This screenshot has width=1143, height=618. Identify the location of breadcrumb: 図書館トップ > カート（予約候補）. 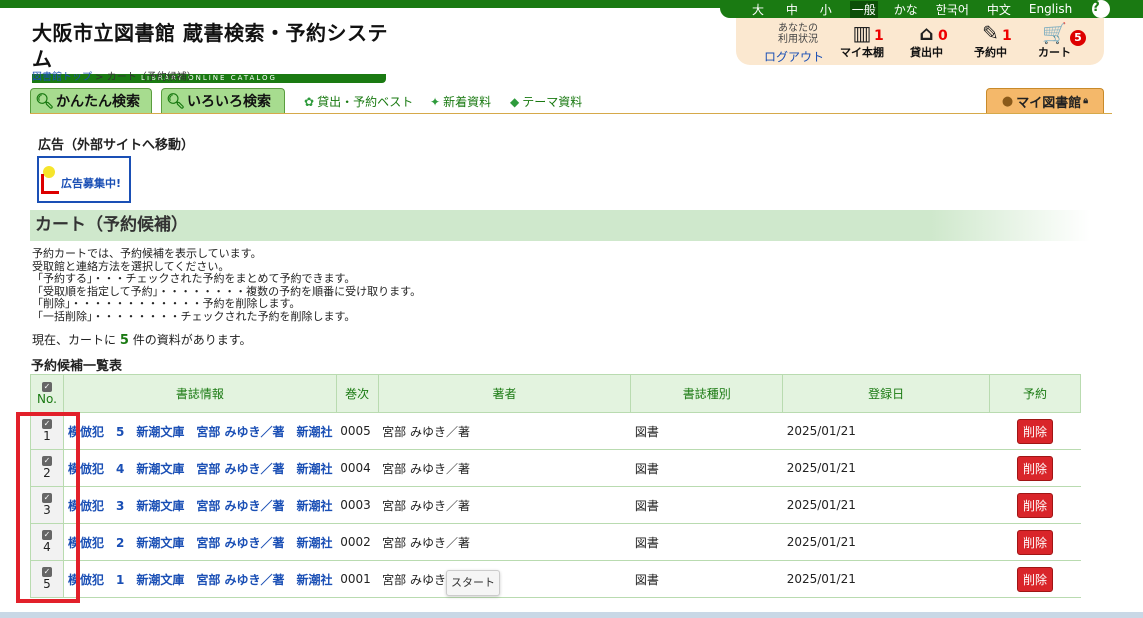
(114, 77).